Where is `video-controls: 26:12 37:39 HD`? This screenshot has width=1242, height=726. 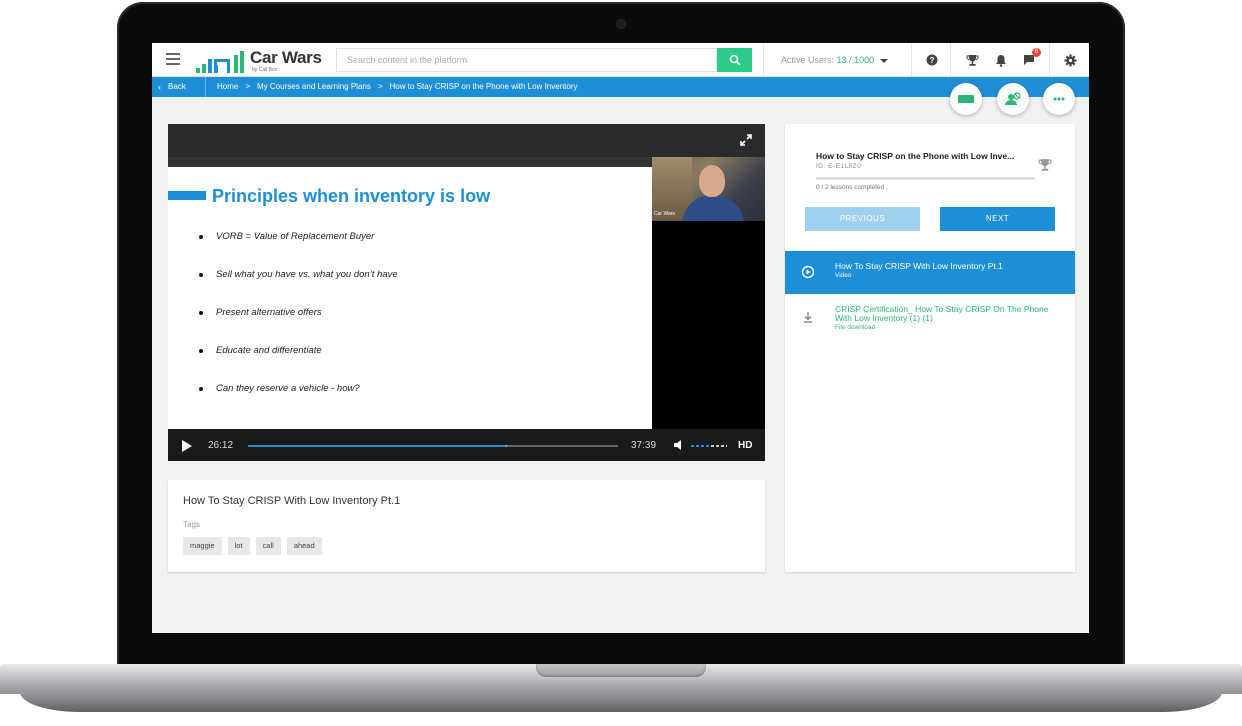 video-controls: 26:12 37:39 HD is located at coordinates (466, 445).